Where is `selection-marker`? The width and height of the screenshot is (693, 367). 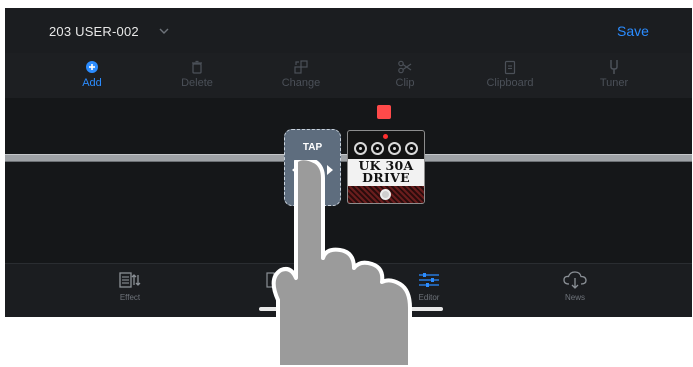
selection-marker is located at coordinates (384, 112).